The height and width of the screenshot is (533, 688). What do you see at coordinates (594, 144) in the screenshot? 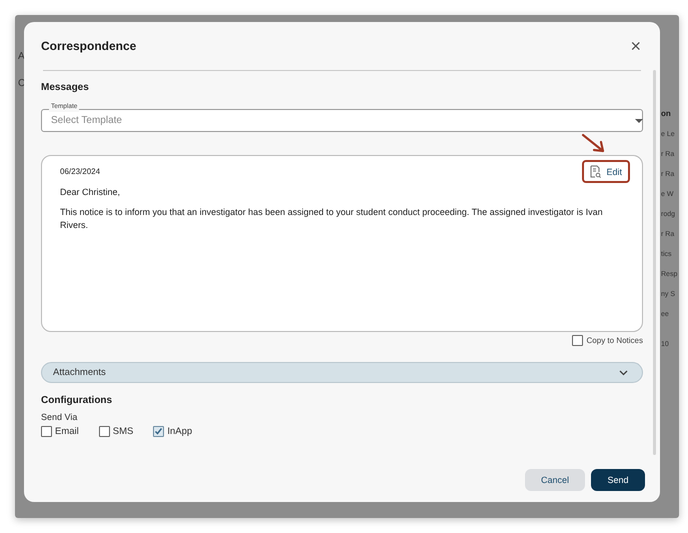
I see `annotation-arrow` at bounding box center [594, 144].